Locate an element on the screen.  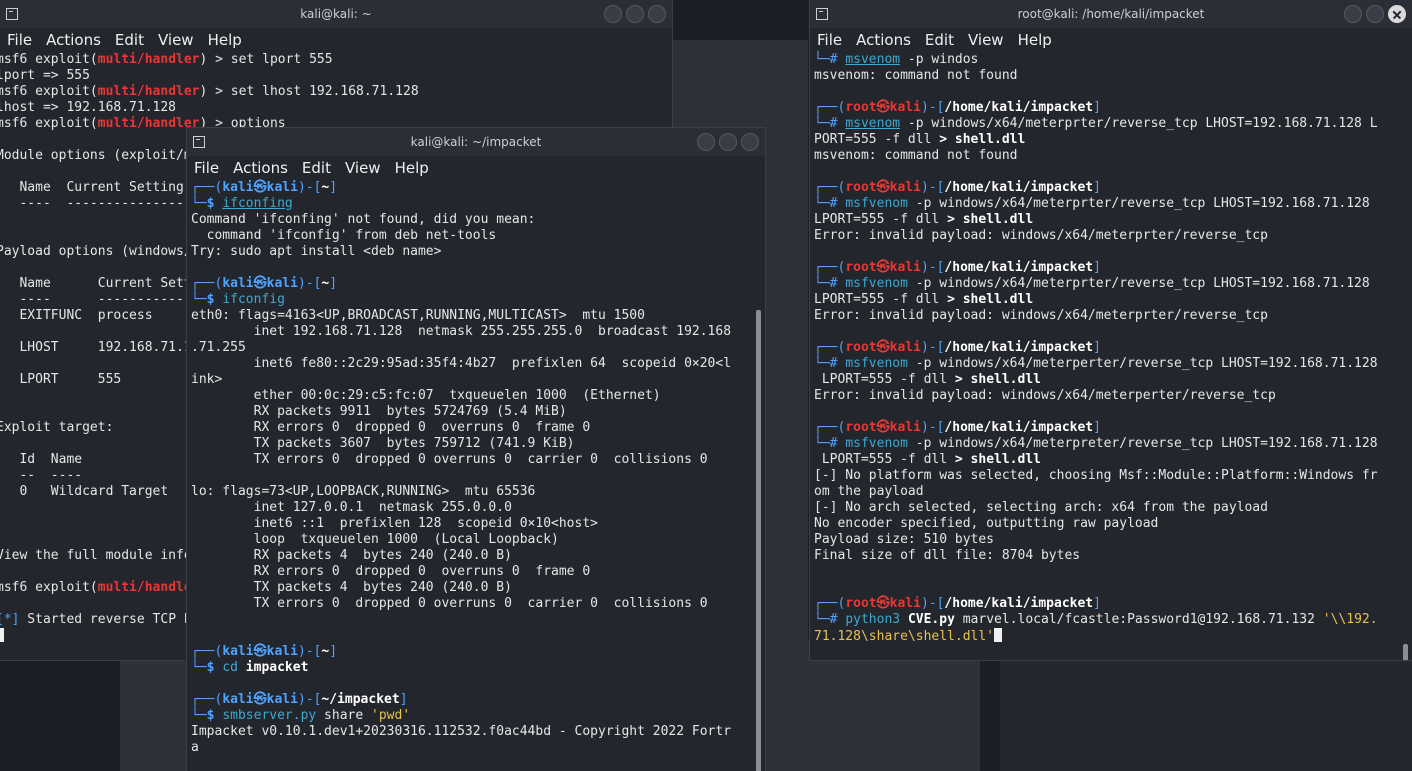
terminal-line: lhost => 192.168.71.128 is located at coordinates (336, 108).